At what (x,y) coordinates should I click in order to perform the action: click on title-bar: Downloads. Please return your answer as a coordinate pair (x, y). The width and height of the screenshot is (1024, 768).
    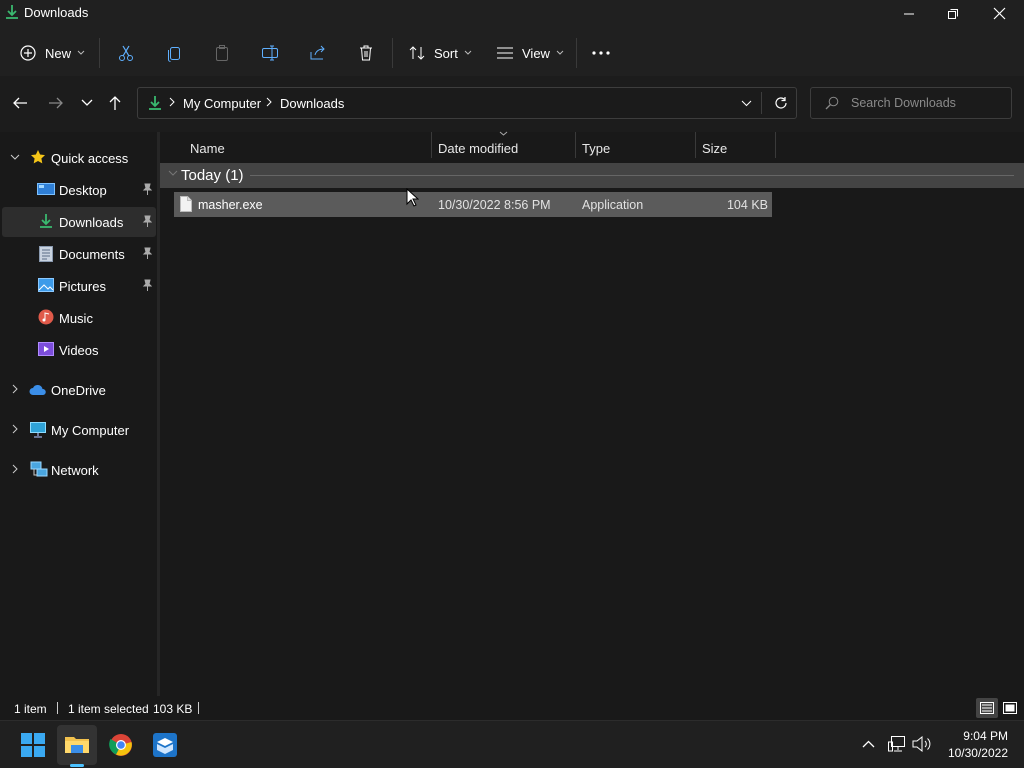
    Looking at the image, I should click on (512, 15).